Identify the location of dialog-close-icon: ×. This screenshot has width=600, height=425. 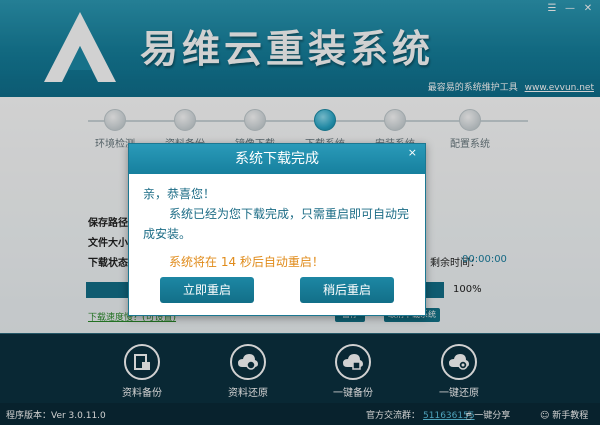
(412, 153).